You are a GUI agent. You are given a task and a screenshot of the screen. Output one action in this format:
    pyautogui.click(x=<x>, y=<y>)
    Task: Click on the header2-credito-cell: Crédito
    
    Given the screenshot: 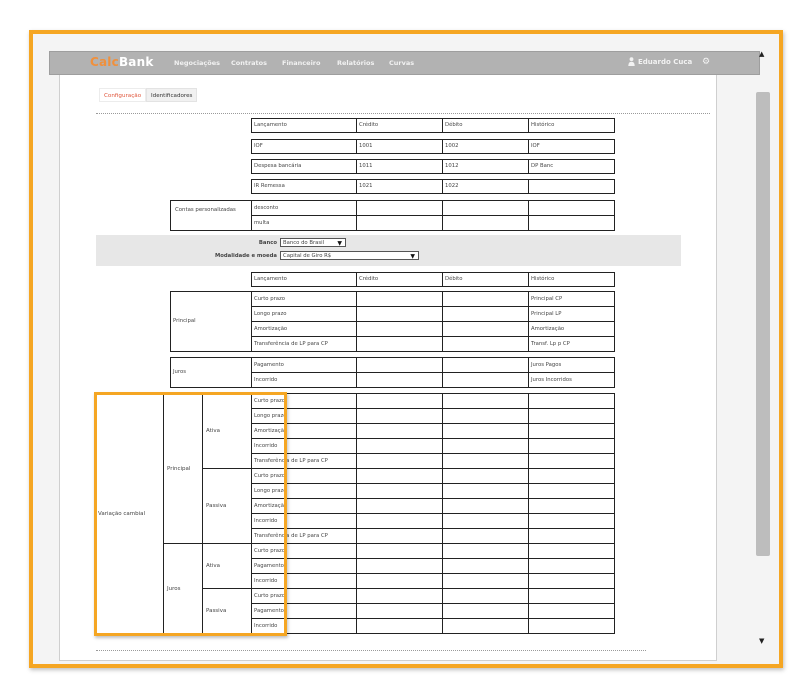 What is the action you would take?
    pyautogui.click(x=399, y=279)
    